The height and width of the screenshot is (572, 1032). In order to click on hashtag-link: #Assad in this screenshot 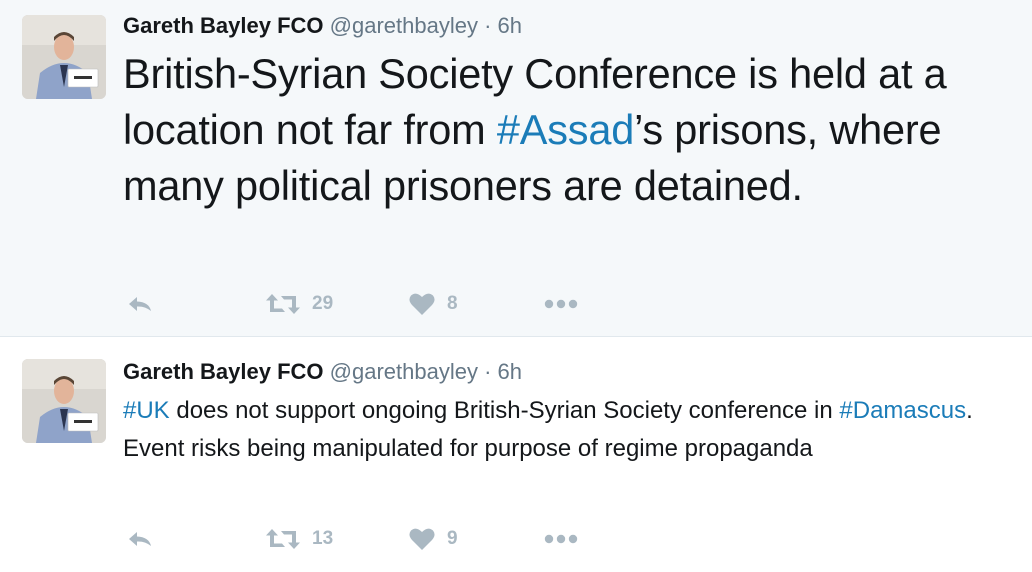, I will do `click(565, 129)`.